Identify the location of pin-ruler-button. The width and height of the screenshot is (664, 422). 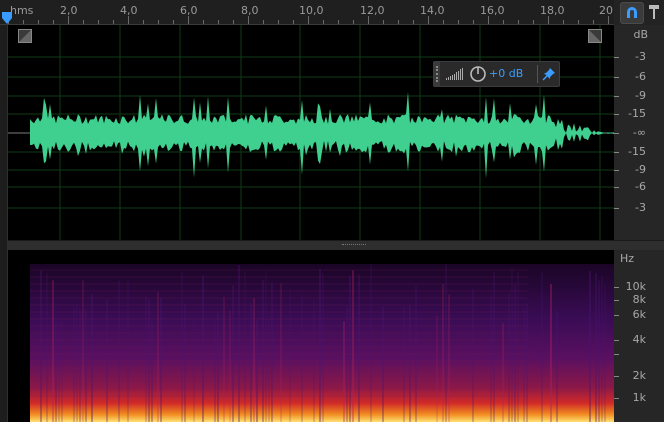
(654, 12).